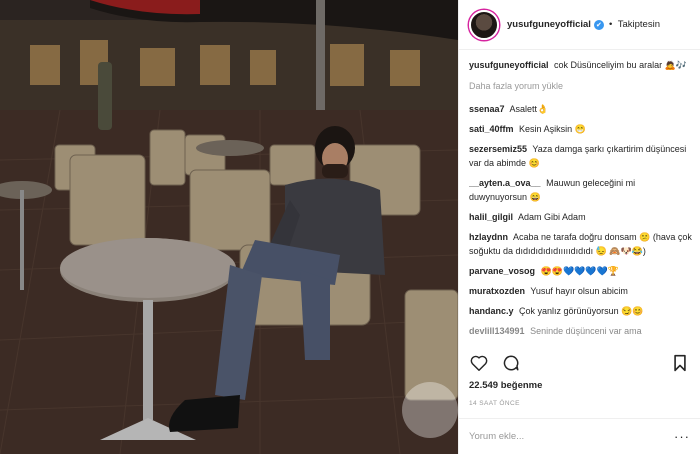  Describe the element at coordinates (491, 311) in the screenshot. I see `comment-username: handanc.y` at that location.